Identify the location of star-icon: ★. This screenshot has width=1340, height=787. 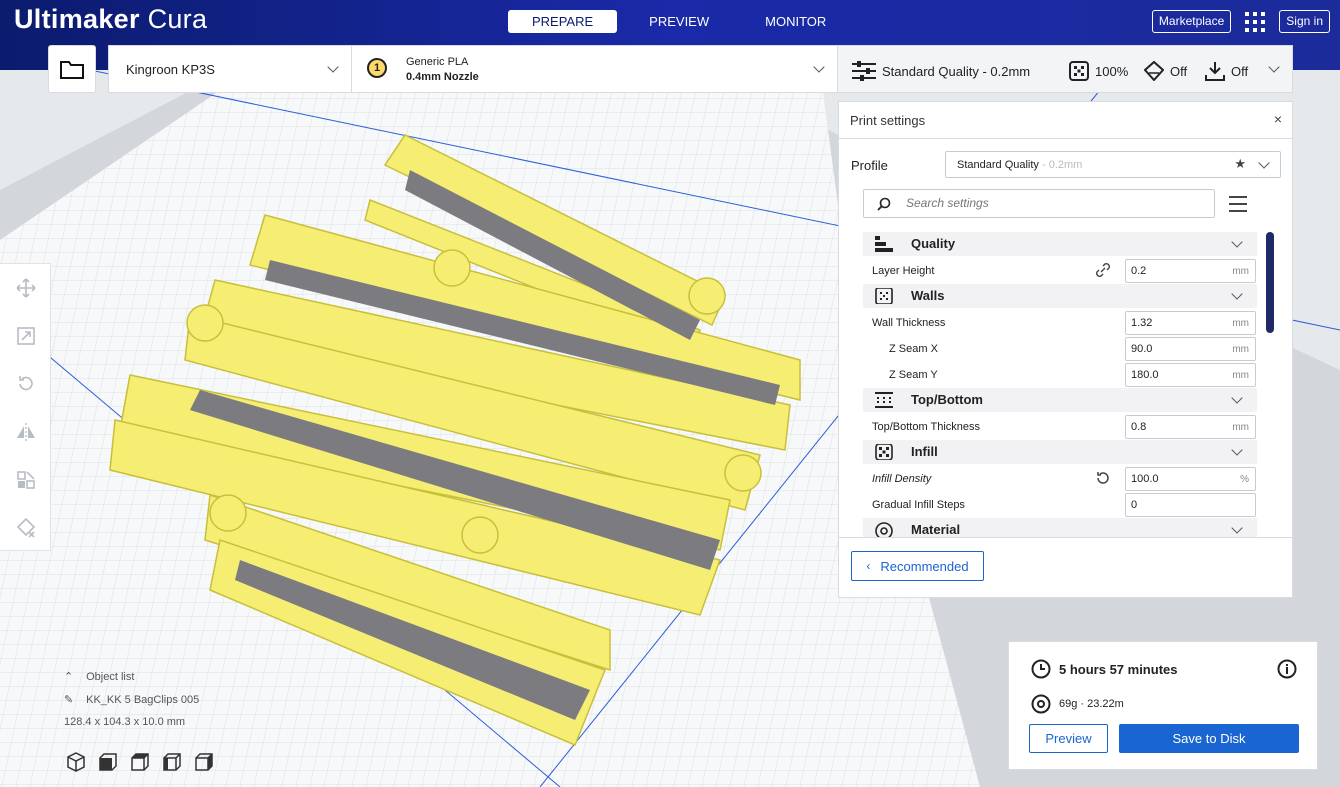
(1240, 164).